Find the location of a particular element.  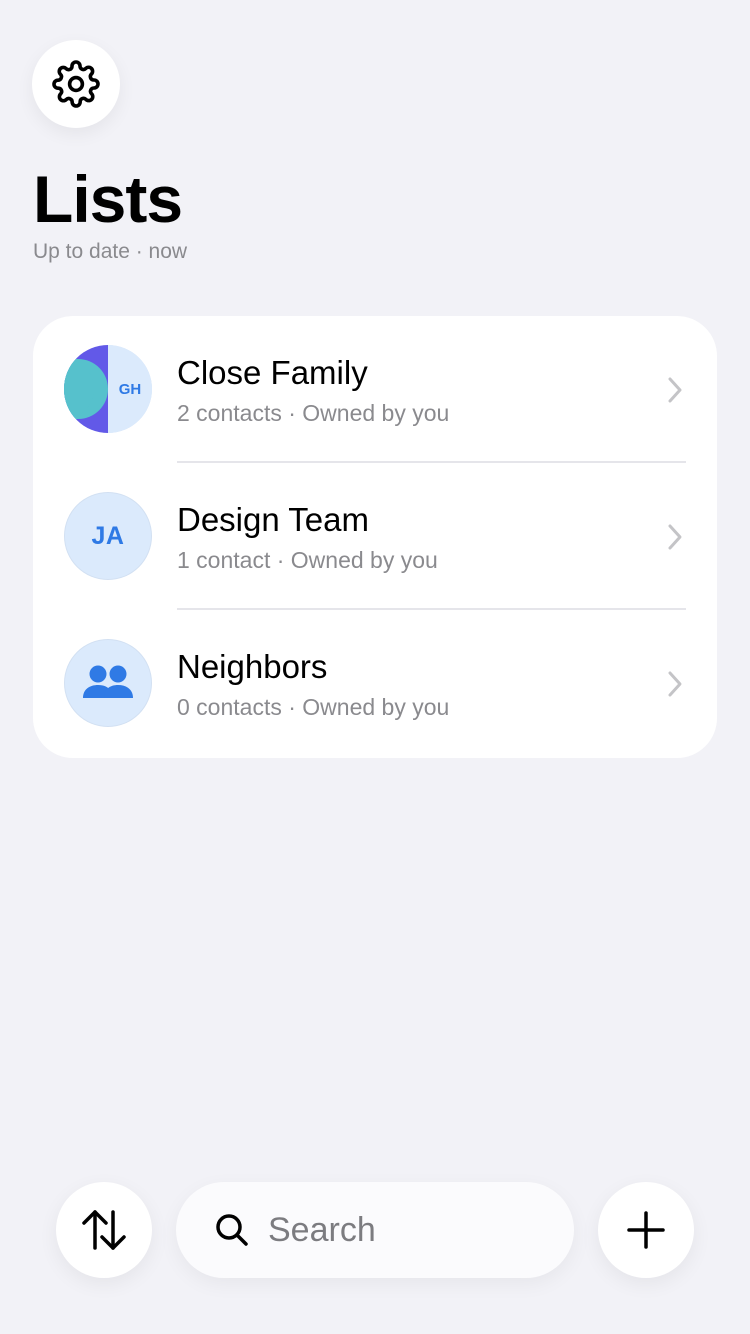

people-icon is located at coordinates (108, 681).